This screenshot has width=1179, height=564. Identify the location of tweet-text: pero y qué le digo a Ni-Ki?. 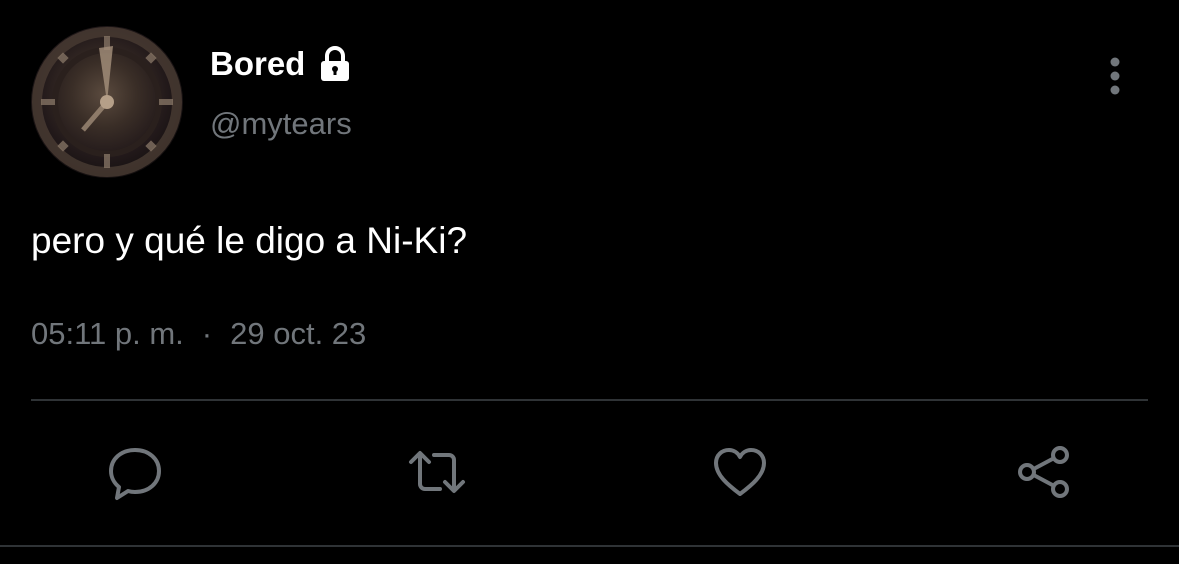
(249, 240).